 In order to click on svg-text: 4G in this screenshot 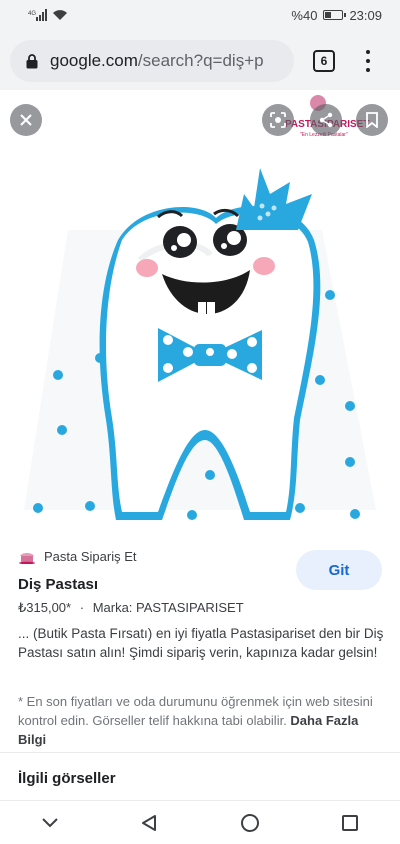, I will do `click(32, 14)`.